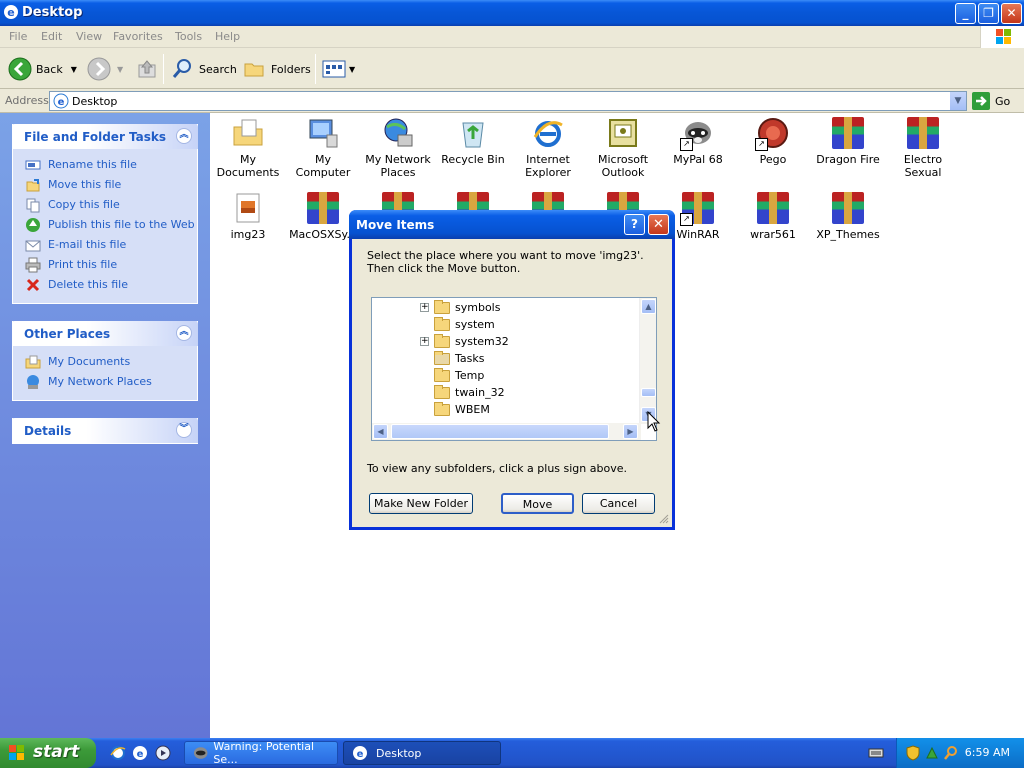  I want to click on close-button: ✕, so click(1011, 13).